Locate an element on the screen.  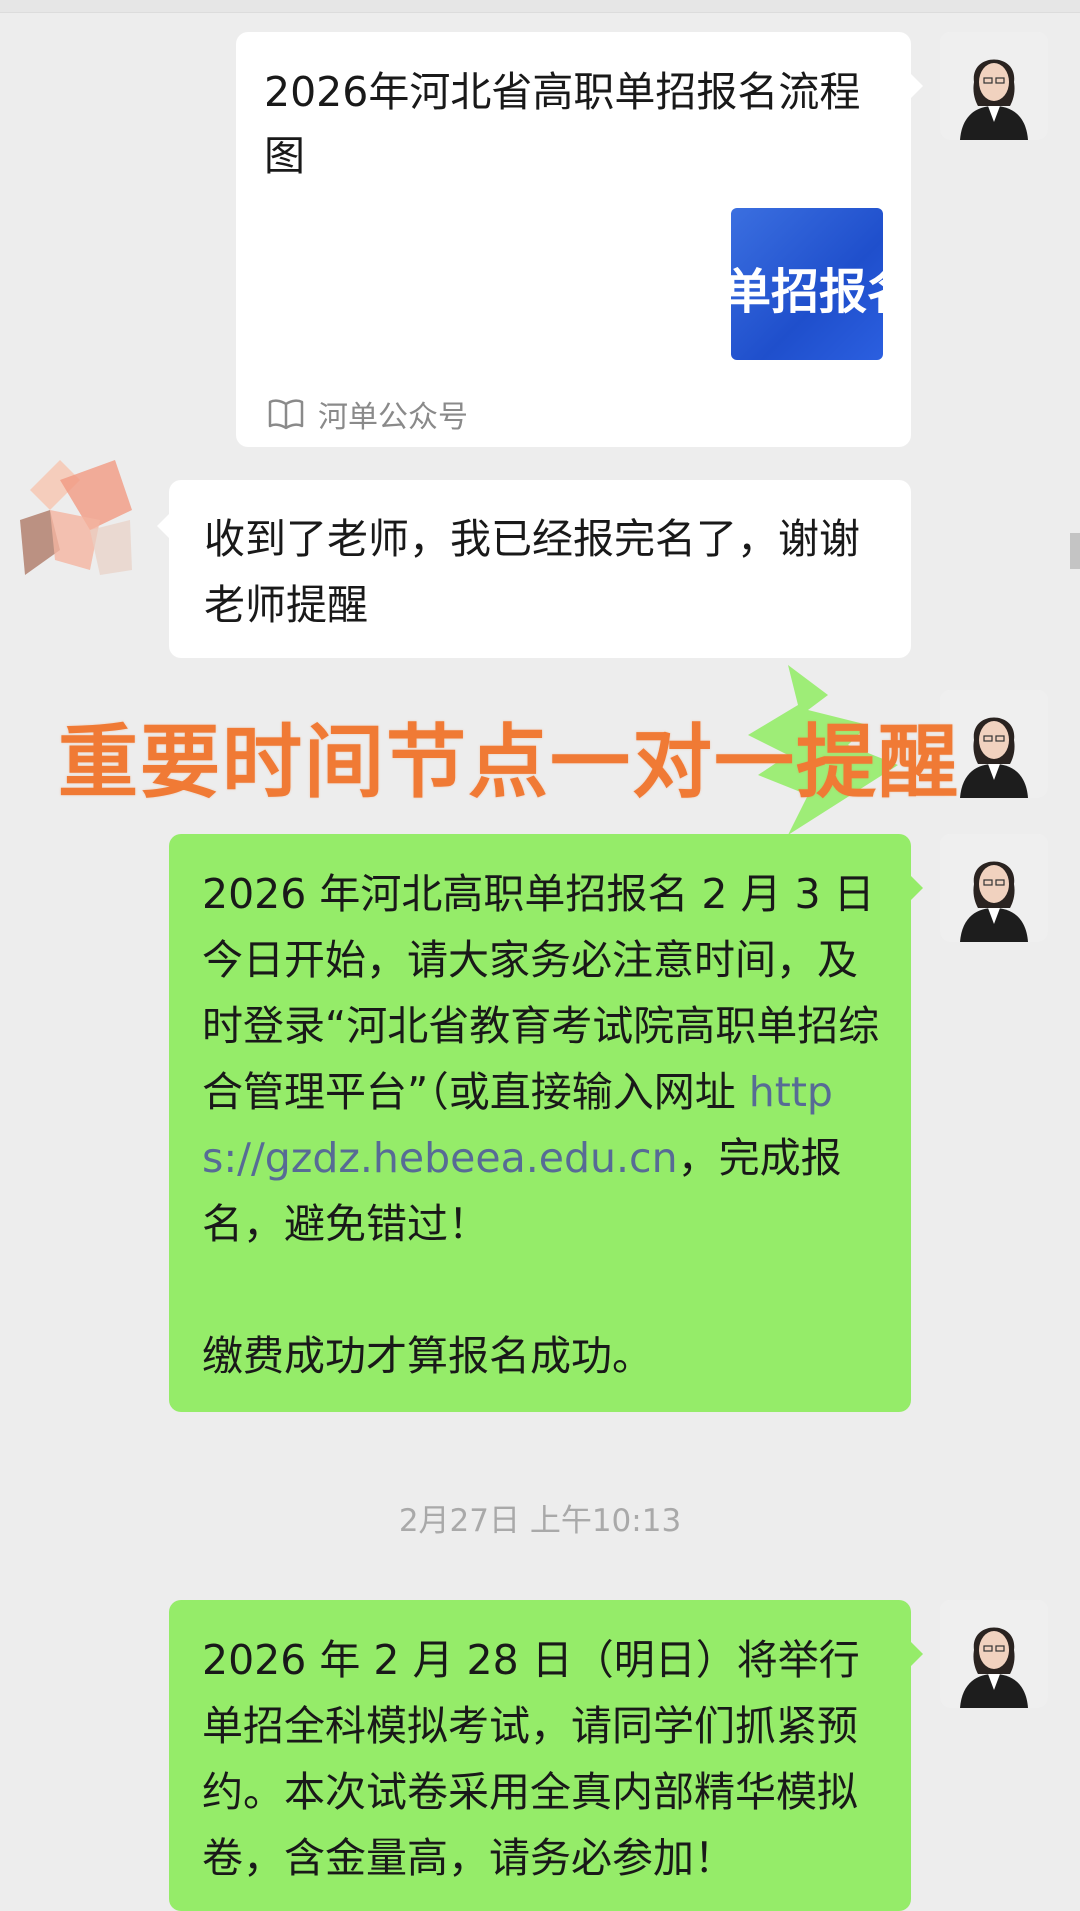
card-source: 河单公众号 is located at coordinates (368, 414).